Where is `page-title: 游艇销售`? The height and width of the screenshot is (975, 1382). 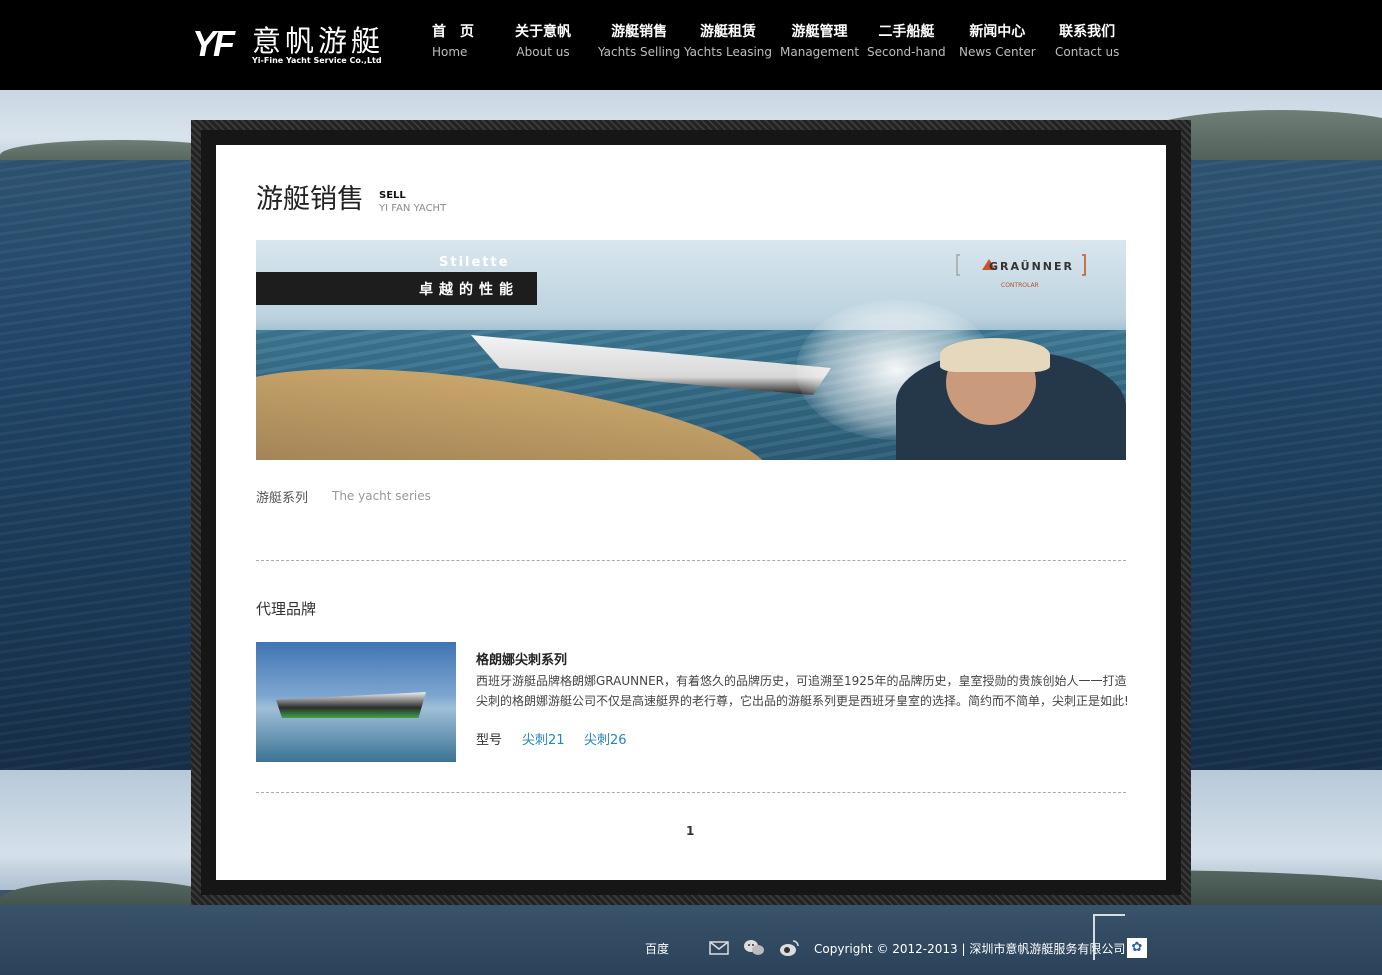
page-title: 游艇销售 is located at coordinates (310, 199).